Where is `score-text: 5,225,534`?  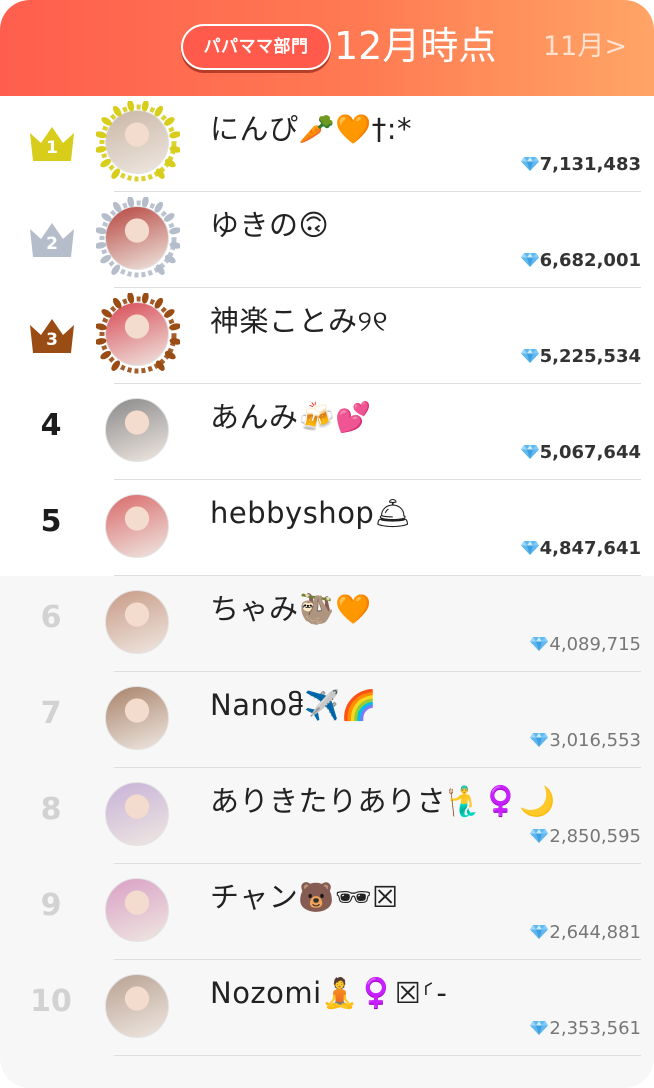 score-text: 5,225,534 is located at coordinates (590, 356).